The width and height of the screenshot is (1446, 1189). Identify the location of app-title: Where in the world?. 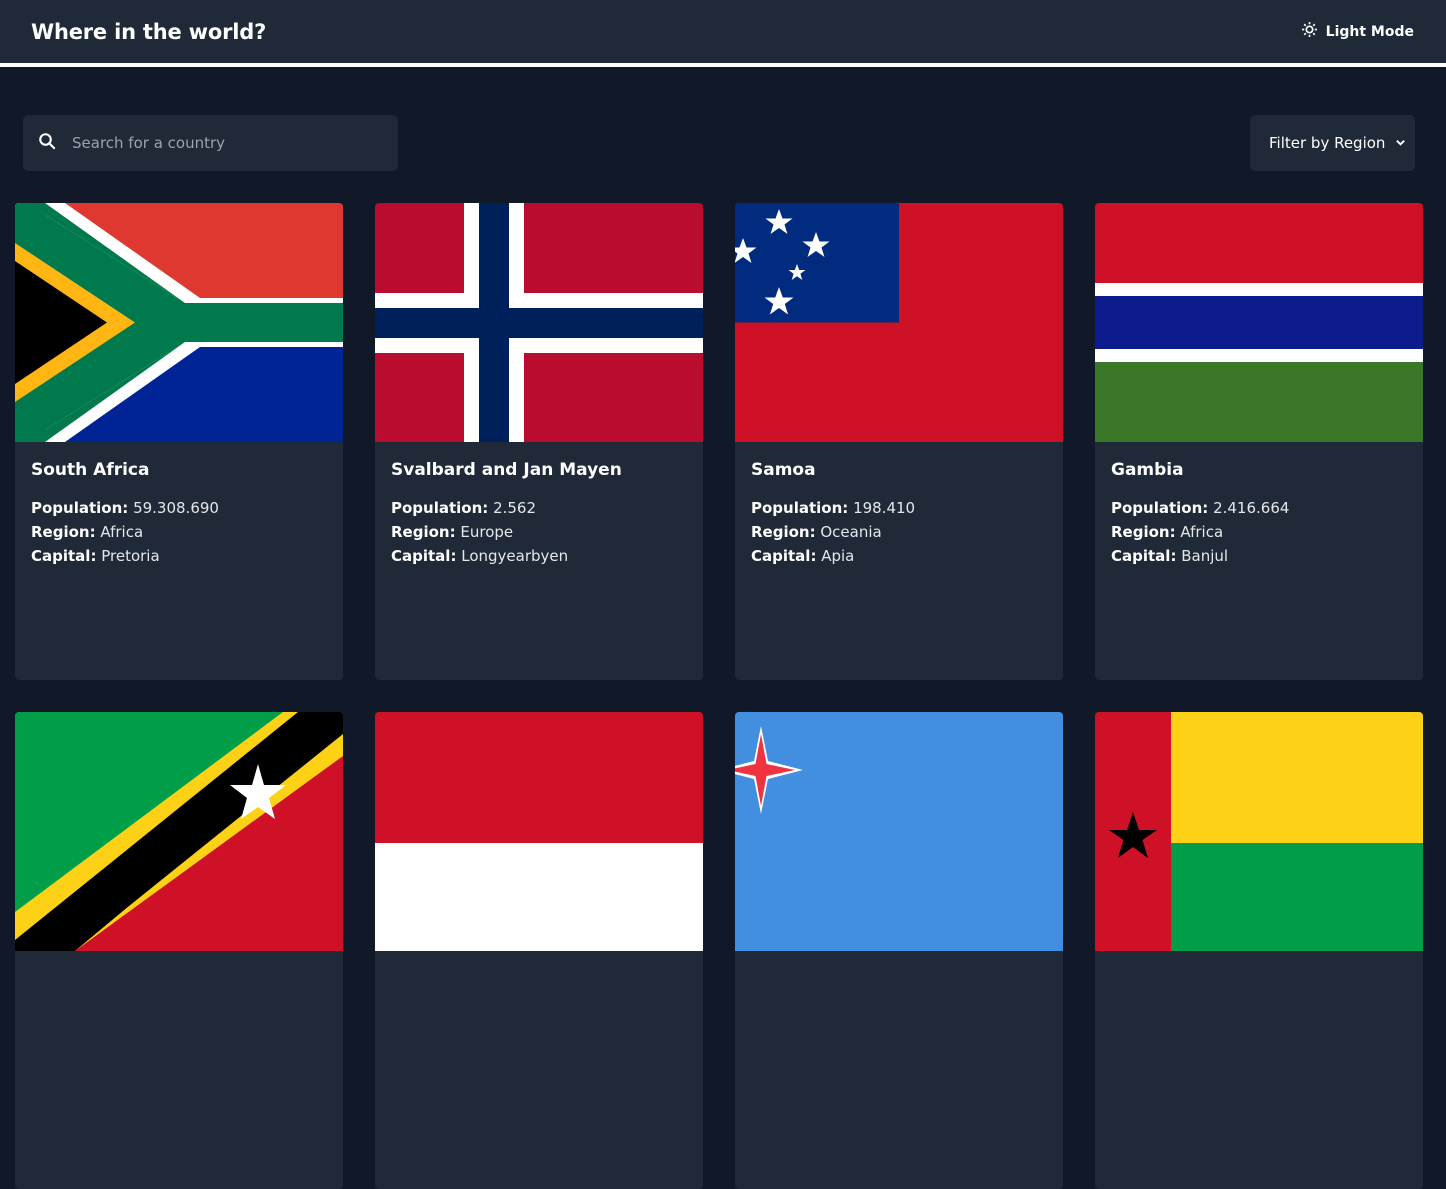
(149, 31).